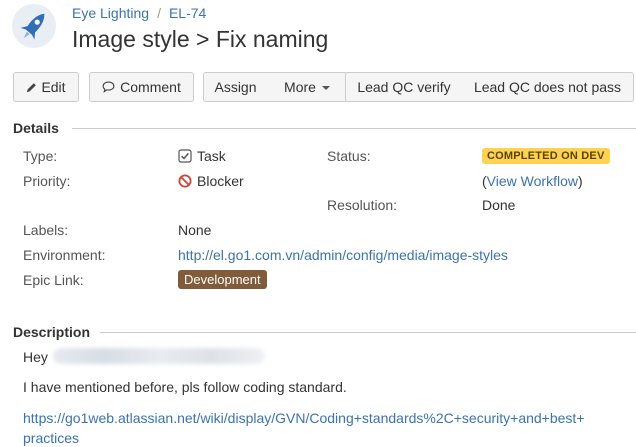 The height and width of the screenshot is (447, 636). I want to click on task-icon, so click(185, 156).